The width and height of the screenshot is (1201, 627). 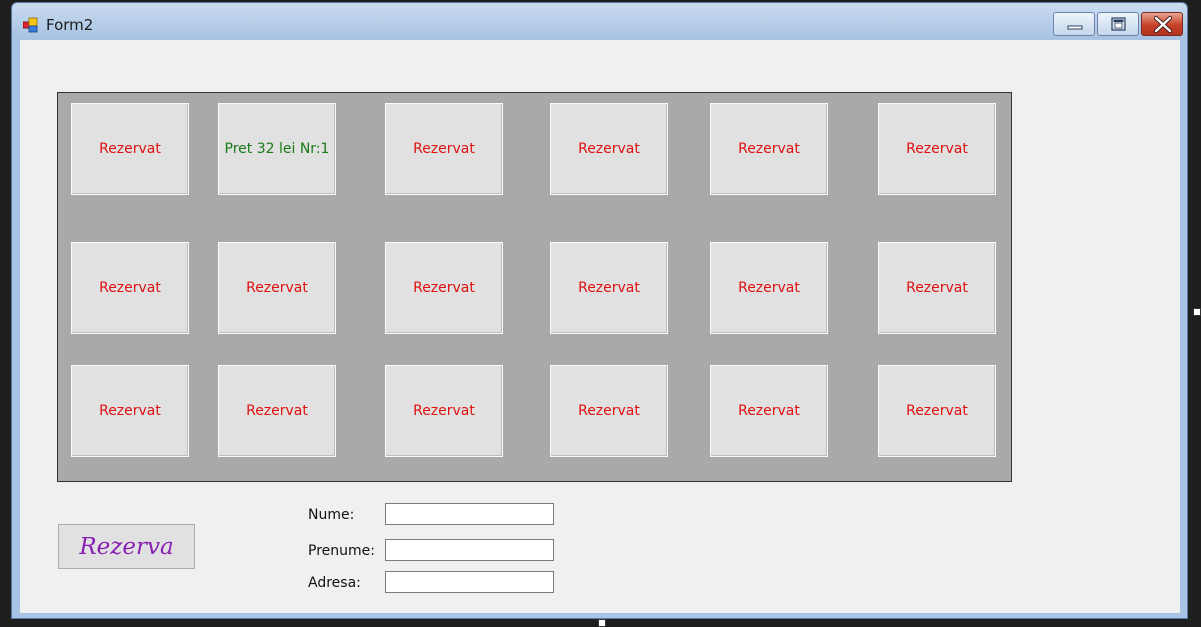 I want to click on app-icon, so click(x=30, y=25).